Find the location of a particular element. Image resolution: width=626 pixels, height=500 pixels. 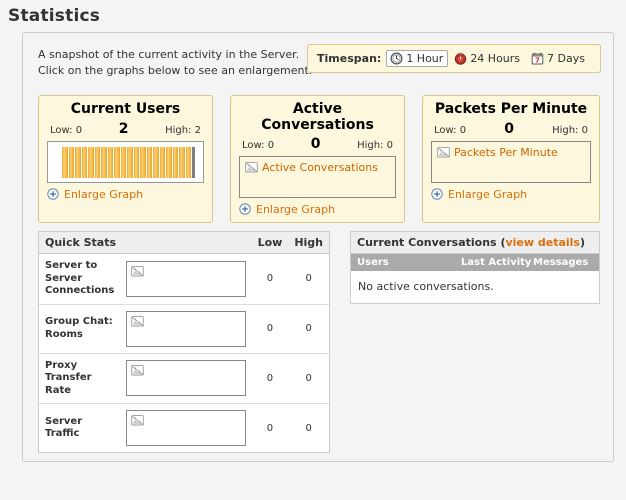

timespan-option-24-hours: 24 Hours is located at coordinates (487, 58).